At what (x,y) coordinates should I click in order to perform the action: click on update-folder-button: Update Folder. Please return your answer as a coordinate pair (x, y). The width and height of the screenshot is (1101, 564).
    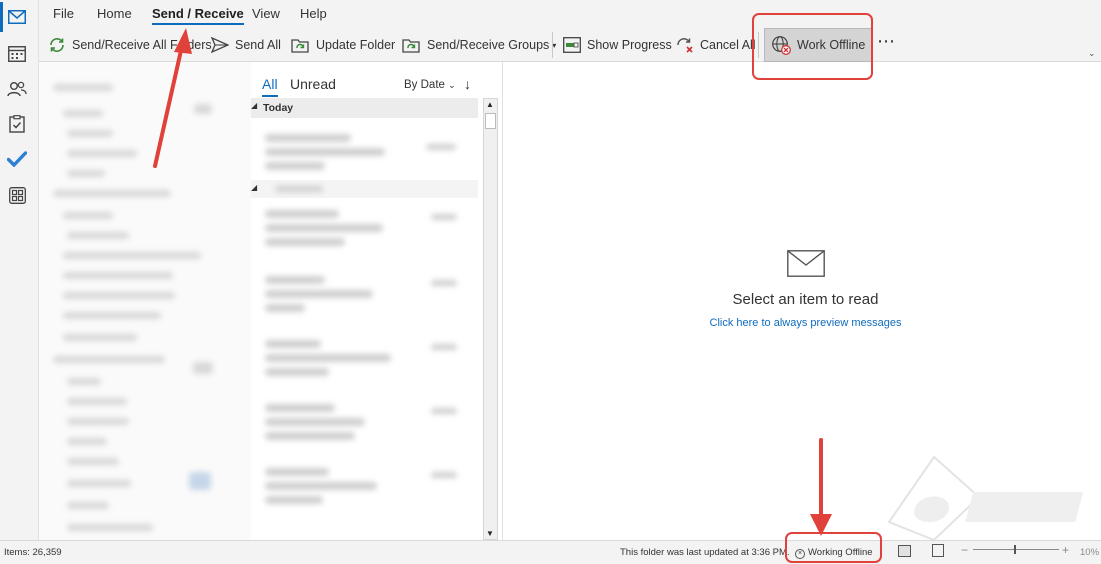
    Looking at the image, I should click on (343, 45).